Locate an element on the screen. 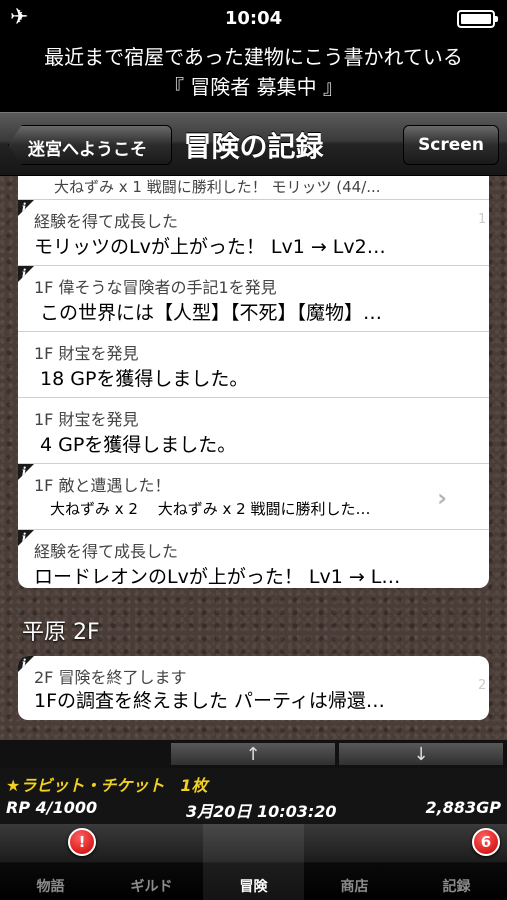 This screenshot has height=900, width=507. log-cell-subtitle: 2F 冒険を終了します is located at coordinates (110, 677).